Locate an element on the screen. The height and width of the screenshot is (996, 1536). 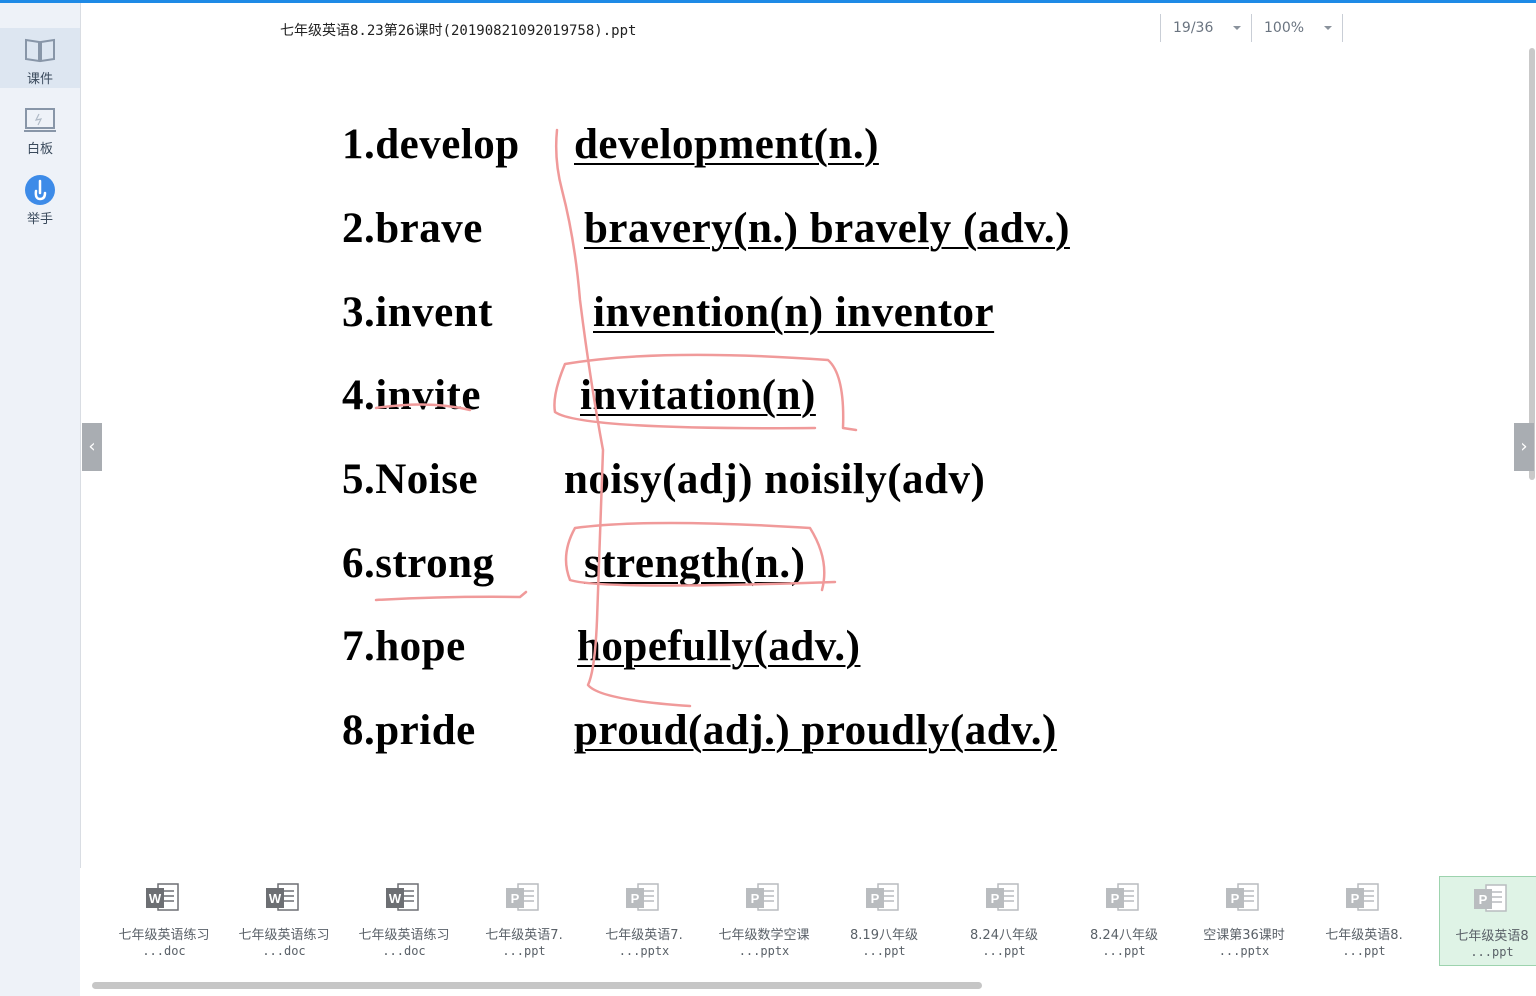
book-icon is located at coordinates (40, 50).